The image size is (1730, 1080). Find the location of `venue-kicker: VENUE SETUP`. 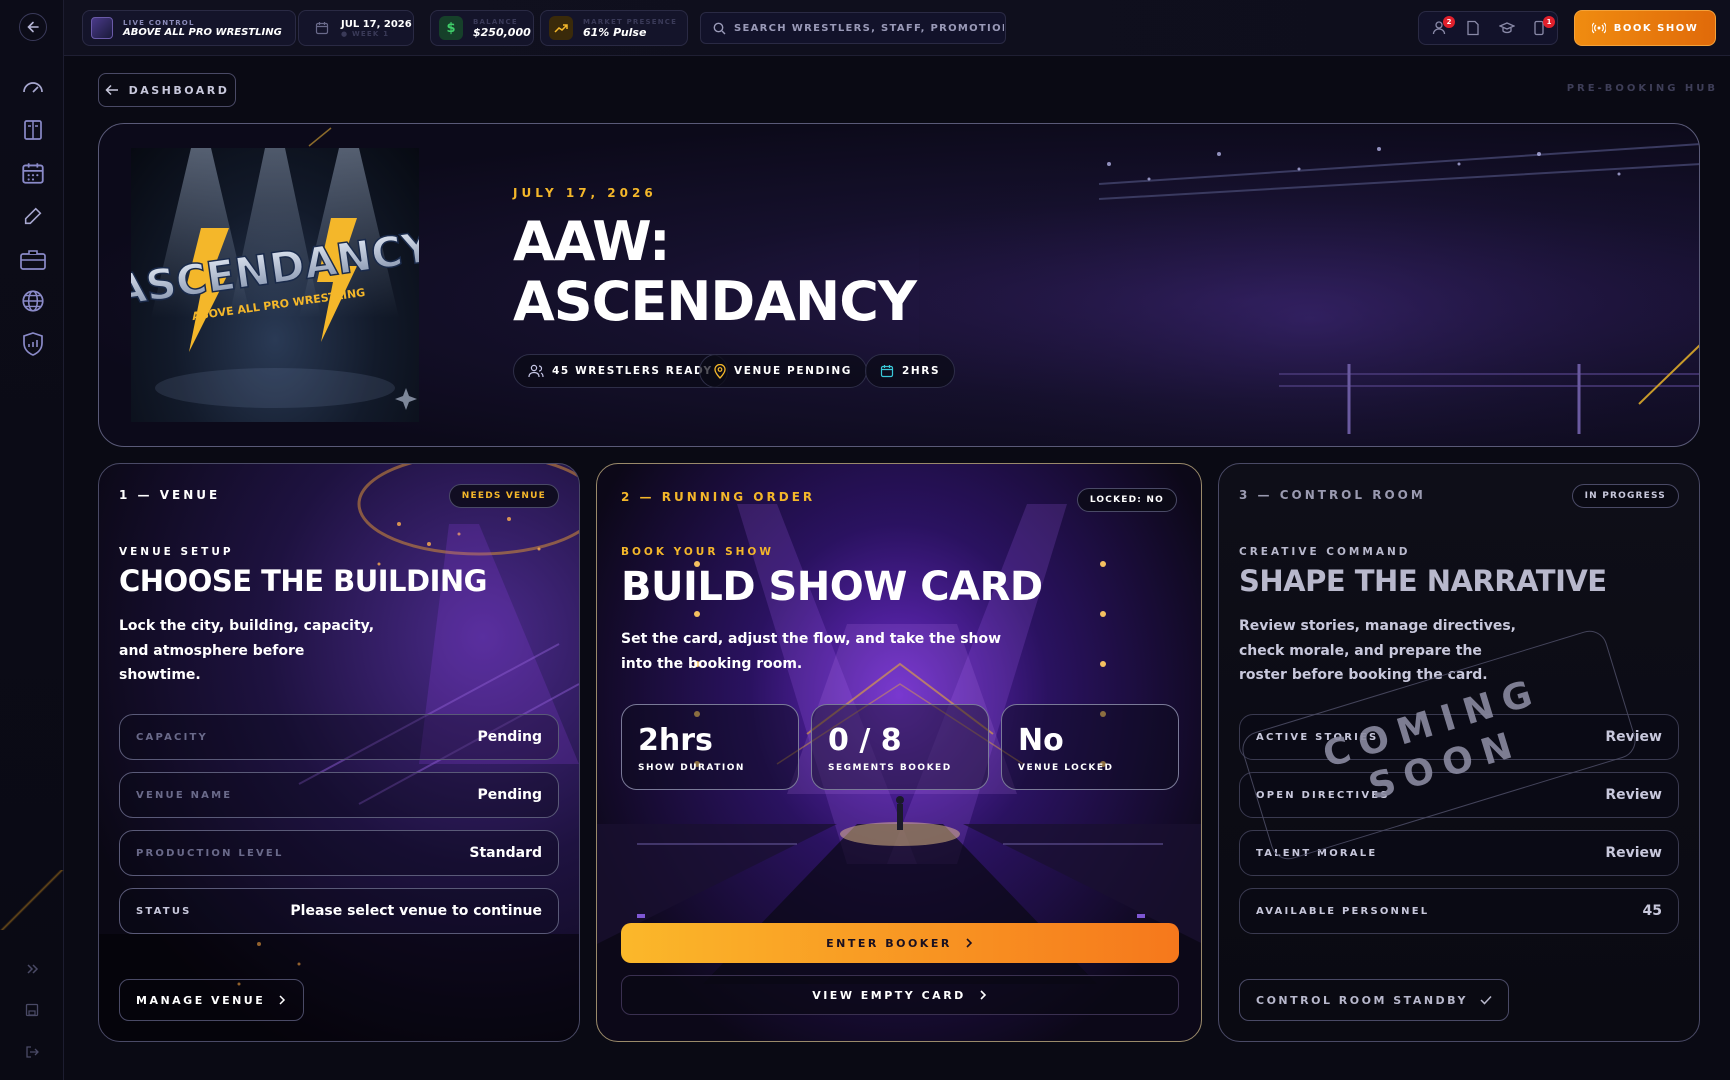

venue-kicker: VENUE SETUP is located at coordinates (176, 552).